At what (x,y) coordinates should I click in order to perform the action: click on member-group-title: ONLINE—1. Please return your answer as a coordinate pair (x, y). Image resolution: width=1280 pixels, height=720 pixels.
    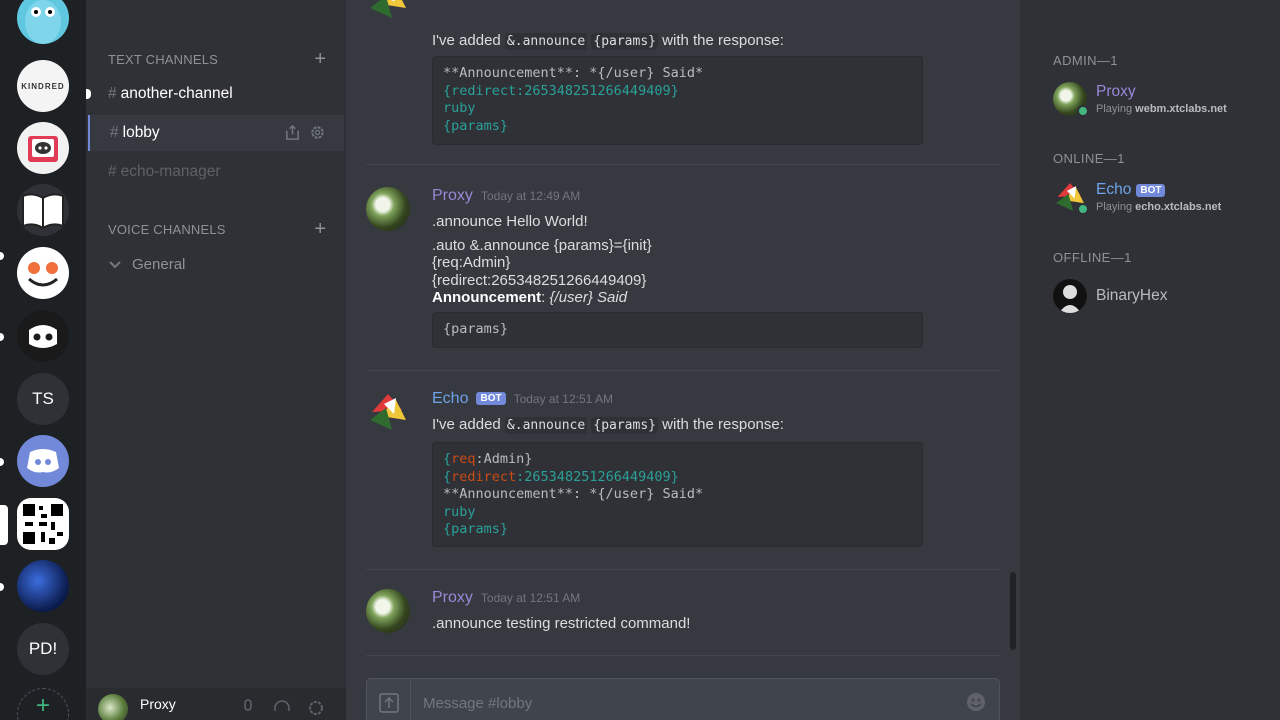
    Looking at the image, I should click on (1089, 158).